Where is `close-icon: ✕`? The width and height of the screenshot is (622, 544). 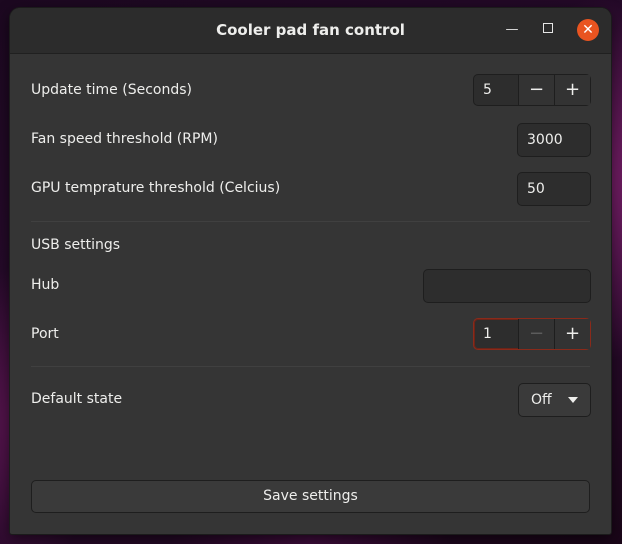
close-icon: ✕ is located at coordinates (588, 30).